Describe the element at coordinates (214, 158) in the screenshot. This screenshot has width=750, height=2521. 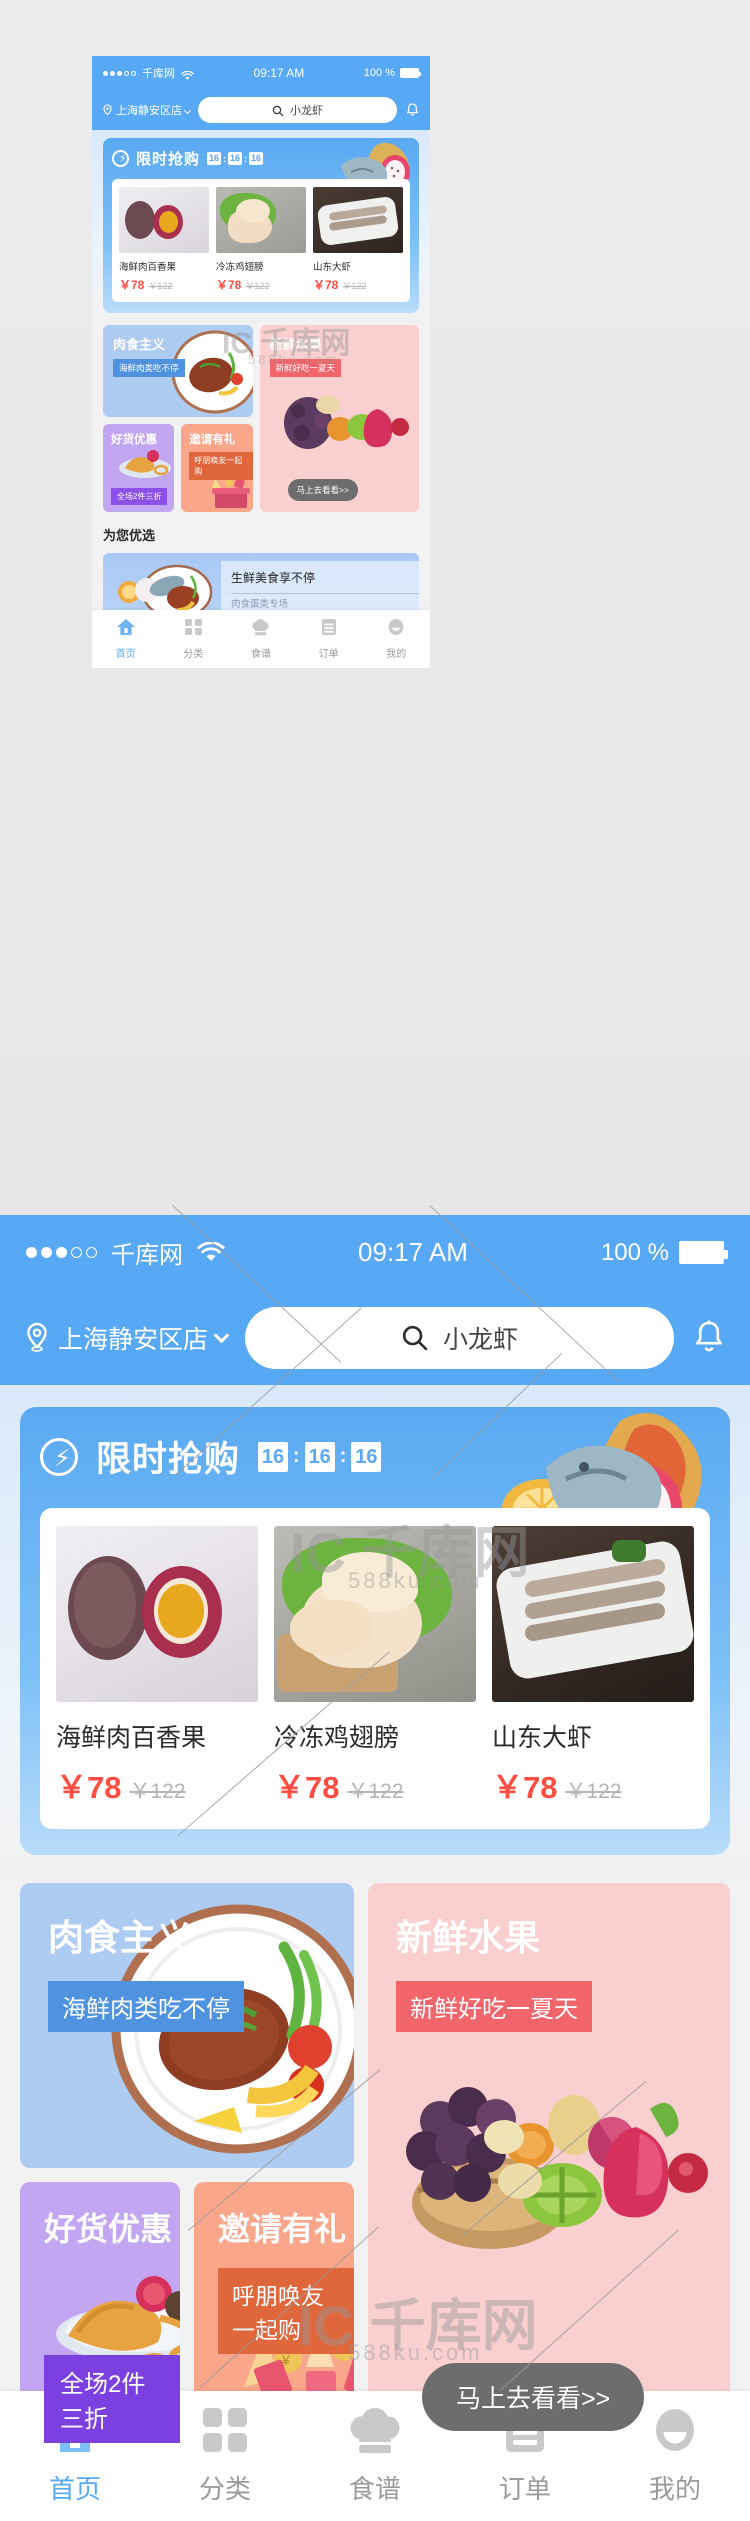
I see `timer-hours-small: 16` at that location.